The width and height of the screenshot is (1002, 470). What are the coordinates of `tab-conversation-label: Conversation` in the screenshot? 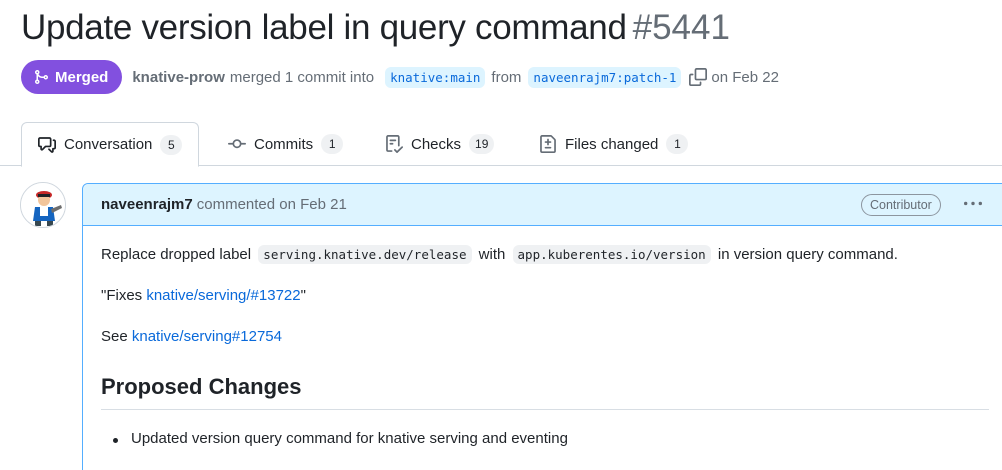 It's located at (108, 144).